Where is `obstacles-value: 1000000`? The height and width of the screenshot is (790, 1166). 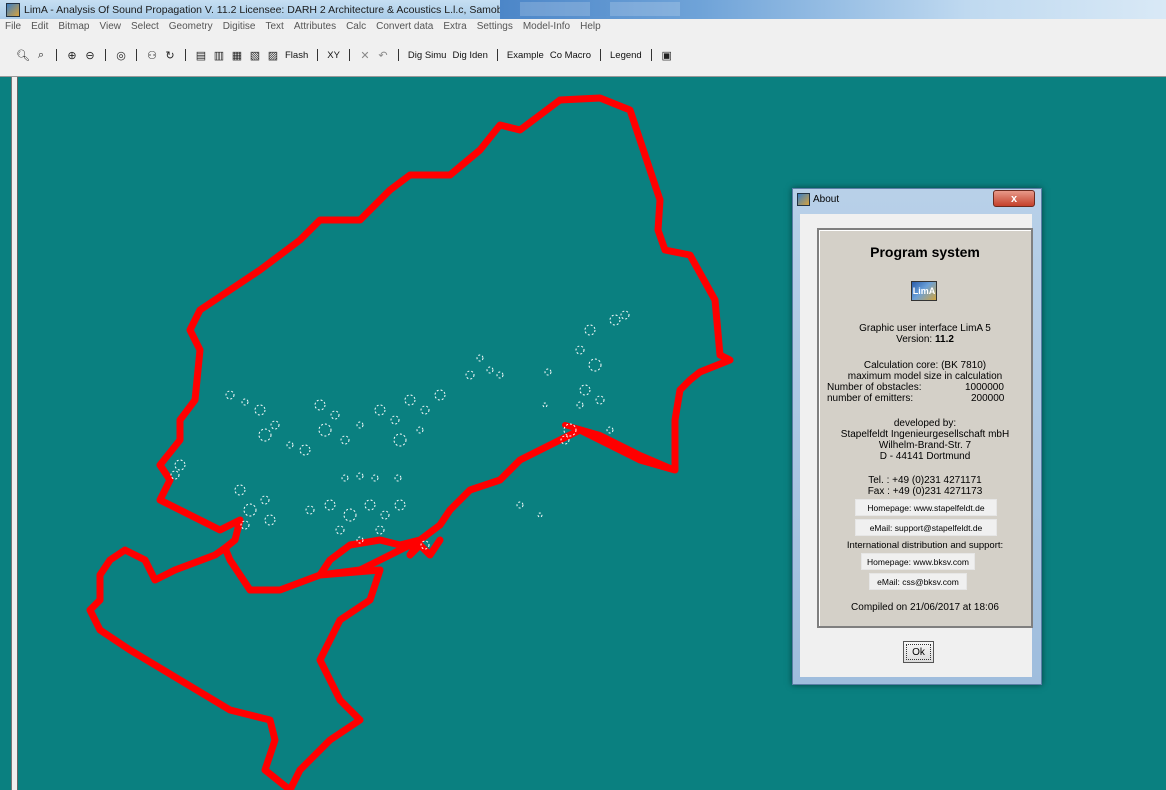 obstacles-value: 1000000 is located at coordinates (984, 387).